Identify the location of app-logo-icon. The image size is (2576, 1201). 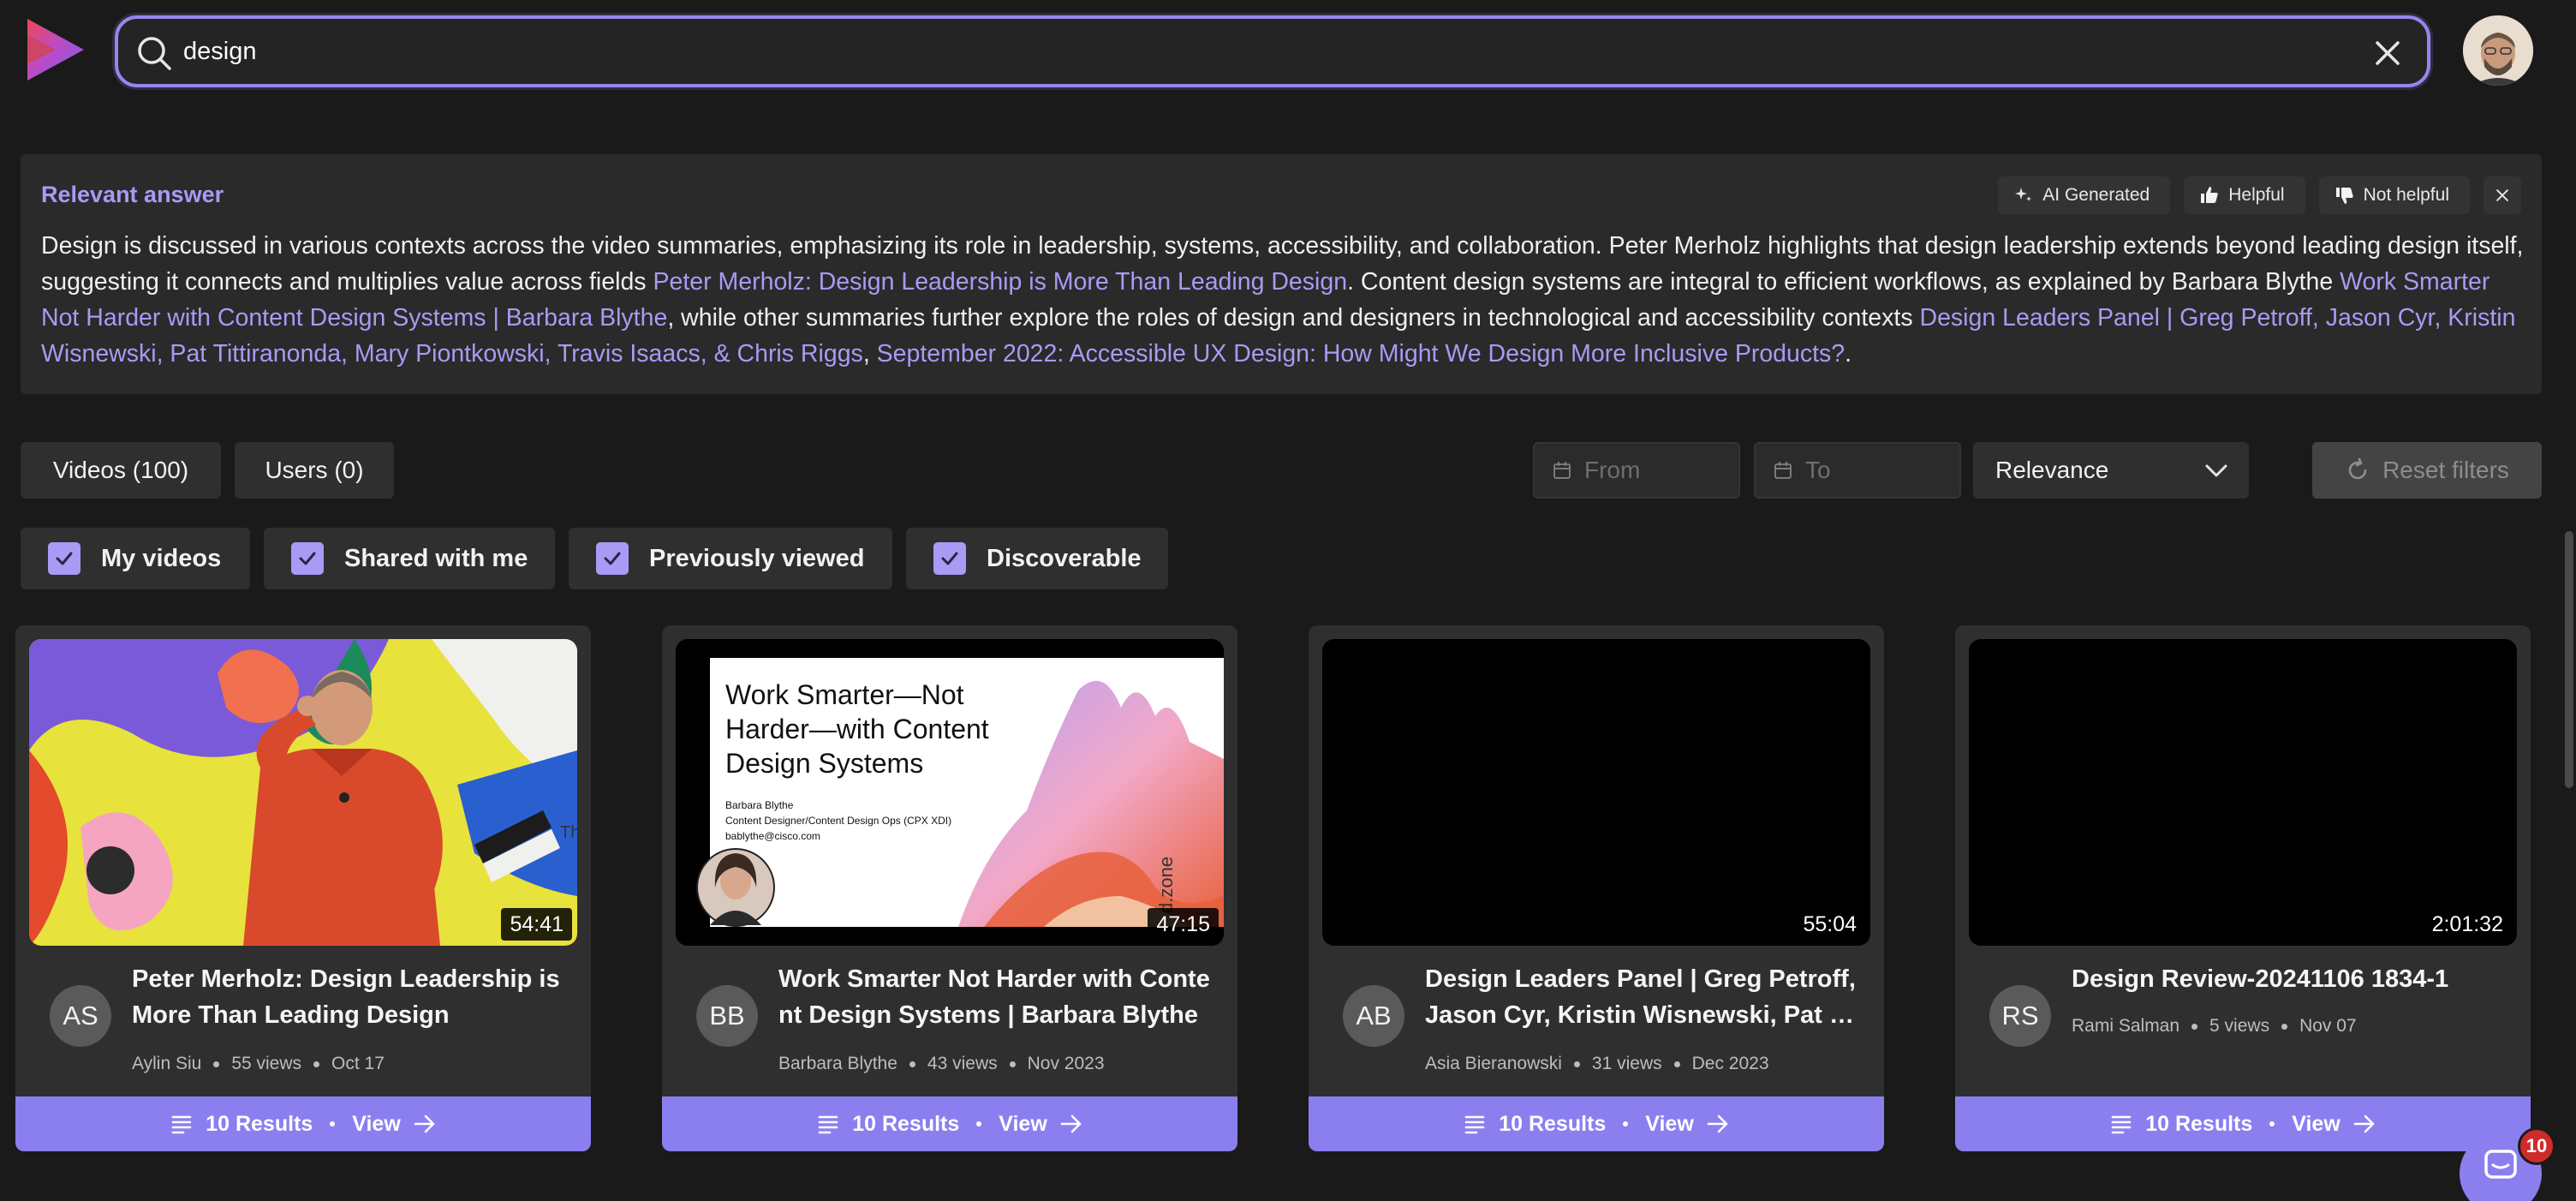
(56, 49).